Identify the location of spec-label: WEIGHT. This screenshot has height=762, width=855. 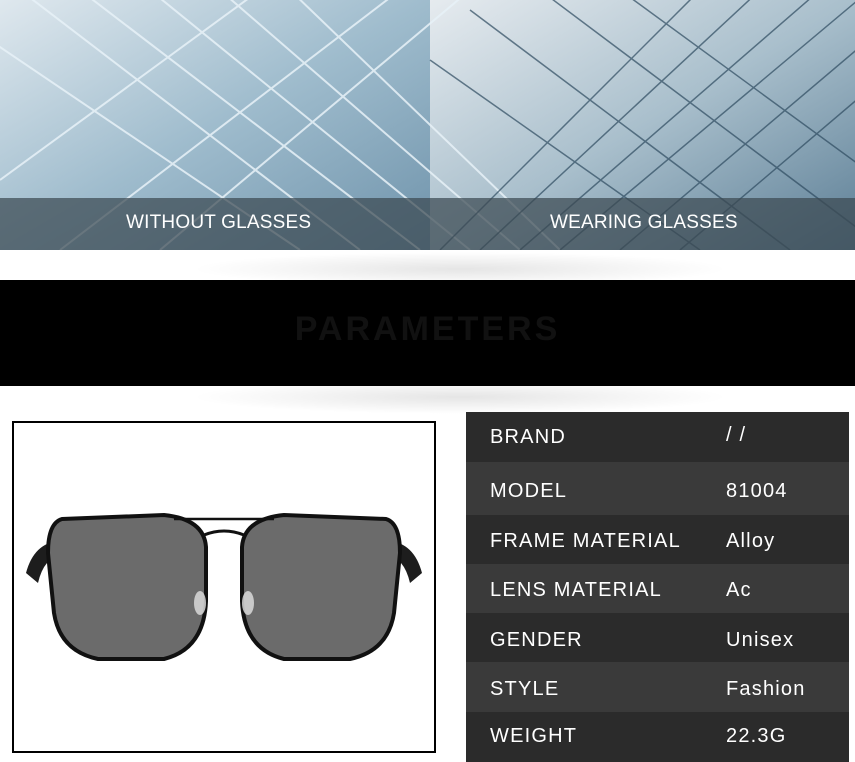
(534, 736).